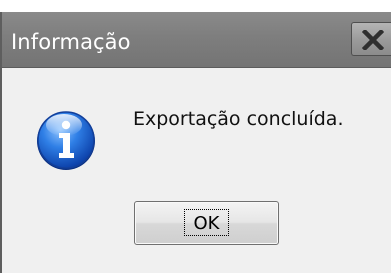 The image size is (391, 273). I want to click on ok-button-label: OK, so click(206, 223).